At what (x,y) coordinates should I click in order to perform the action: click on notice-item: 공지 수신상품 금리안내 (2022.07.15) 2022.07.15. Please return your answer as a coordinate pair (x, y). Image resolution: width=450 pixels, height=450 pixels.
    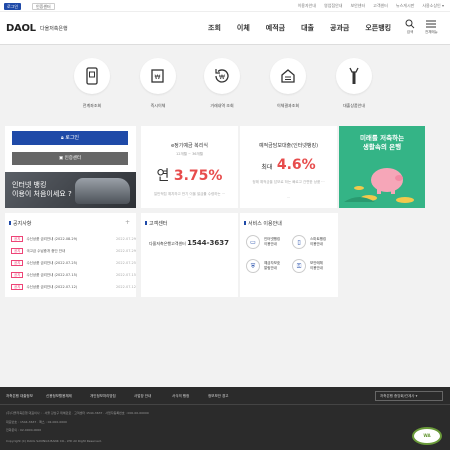
    Looking at the image, I should click on (73, 275).